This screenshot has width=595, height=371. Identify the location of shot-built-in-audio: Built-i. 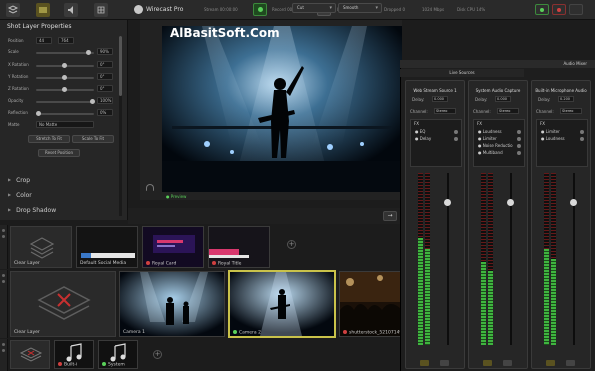
(74, 354).